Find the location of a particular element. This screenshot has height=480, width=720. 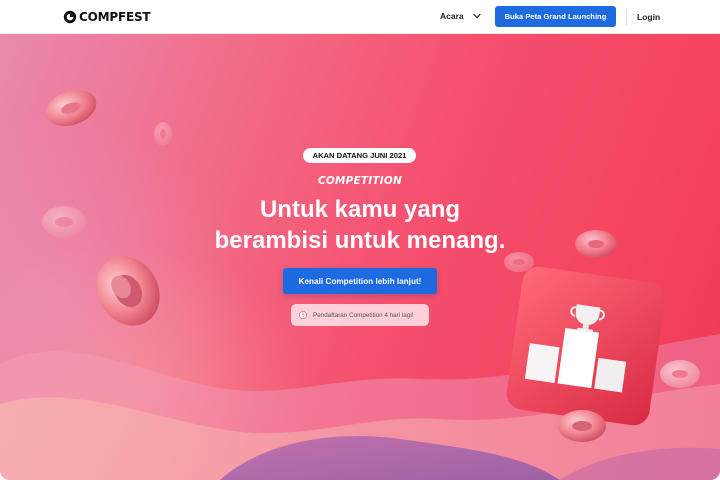

grand-launching-map-button: Buka Peta Grand Launching is located at coordinates (555, 16).